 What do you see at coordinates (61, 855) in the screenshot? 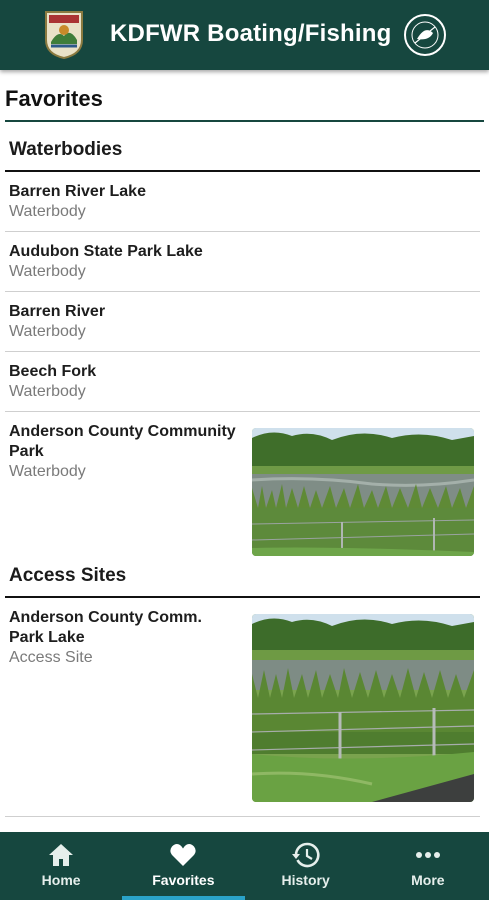
I see `home-icon` at bounding box center [61, 855].